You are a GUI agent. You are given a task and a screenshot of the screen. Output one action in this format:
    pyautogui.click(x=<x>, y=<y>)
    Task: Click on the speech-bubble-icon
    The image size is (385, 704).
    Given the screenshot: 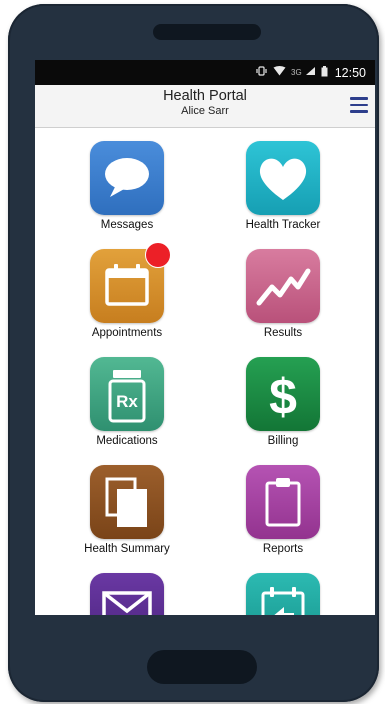 What is the action you would take?
    pyautogui.click(x=127, y=177)
    